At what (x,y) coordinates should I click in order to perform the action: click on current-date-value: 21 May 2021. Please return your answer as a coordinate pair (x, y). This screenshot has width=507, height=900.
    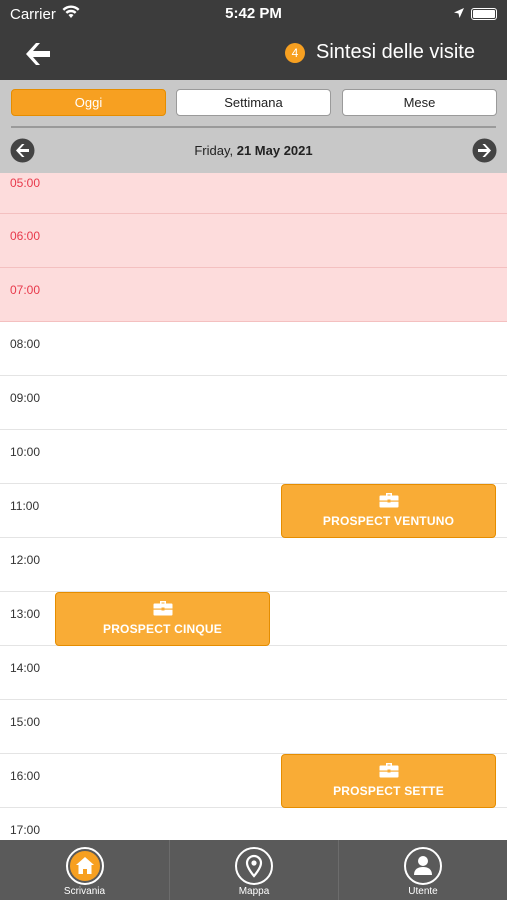
    Looking at the image, I should click on (274, 150).